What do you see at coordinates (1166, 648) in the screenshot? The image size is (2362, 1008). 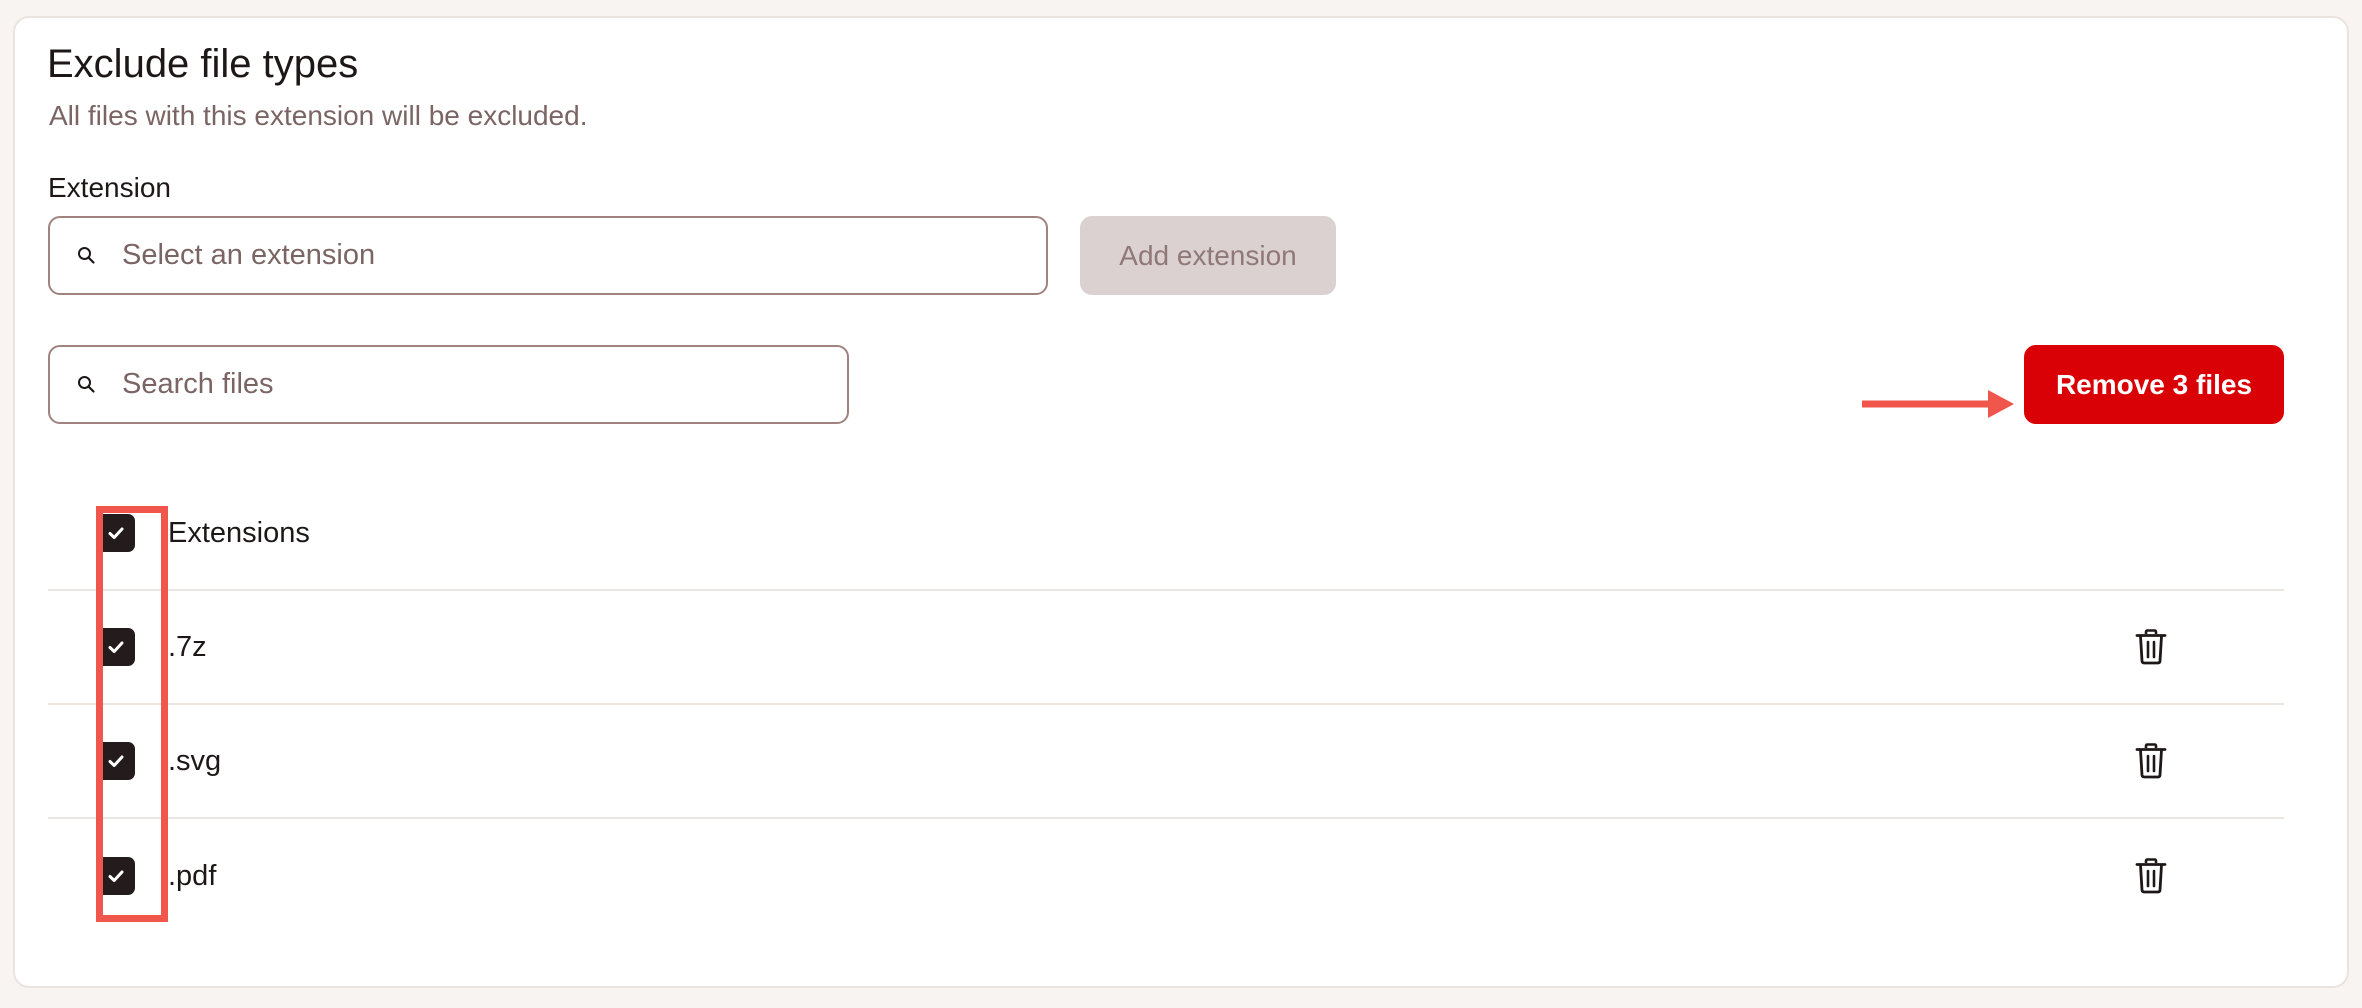 I see `table-row: .7z` at bounding box center [1166, 648].